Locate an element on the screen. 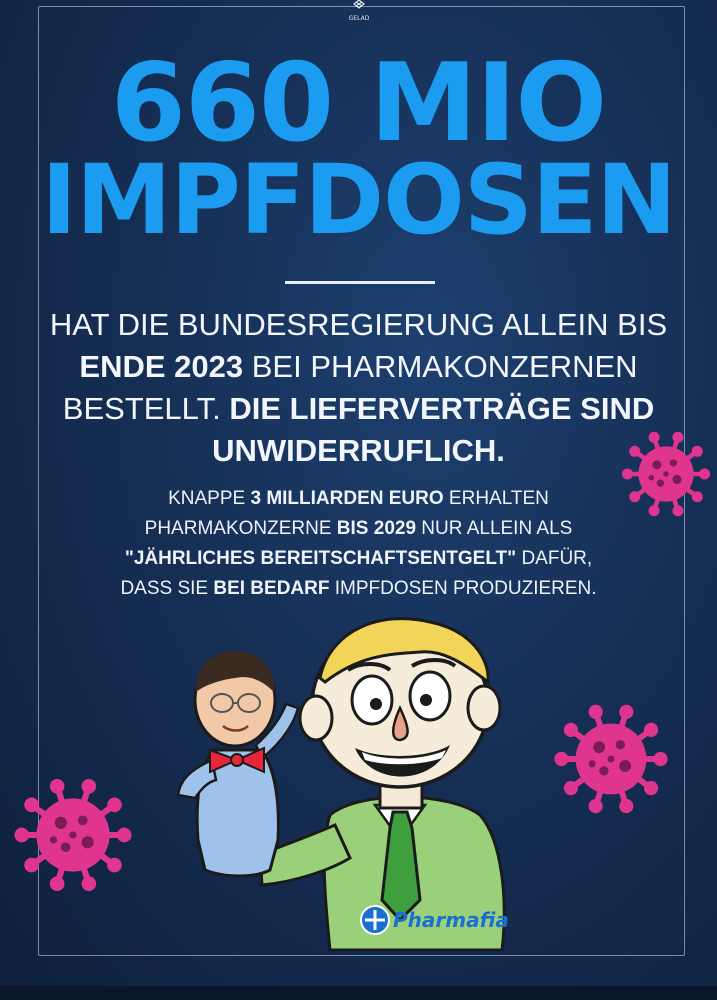 Image resolution: width=717 pixels, height=1000 pixels. divider is located at coordinates (360, 282).